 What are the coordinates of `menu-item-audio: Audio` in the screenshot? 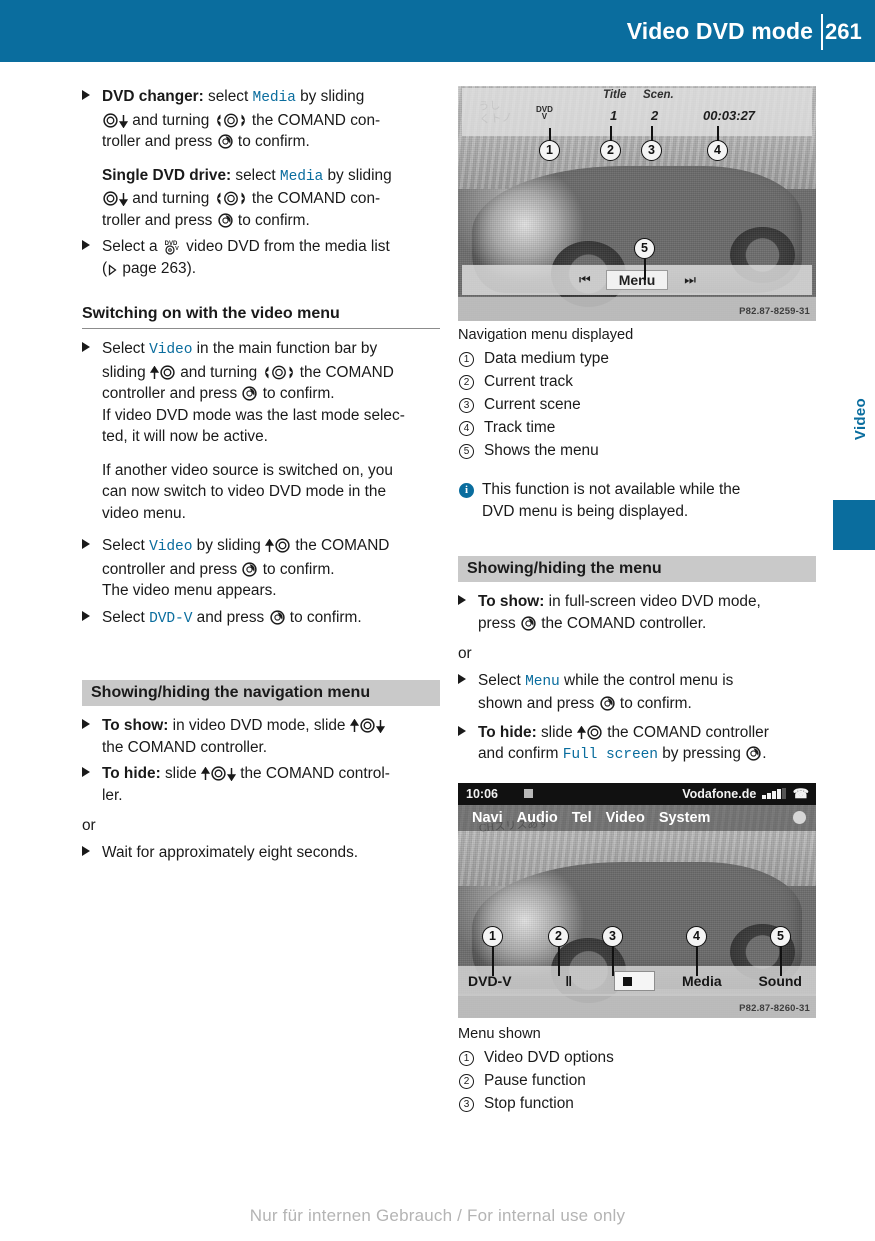 It's located at (537, 818).